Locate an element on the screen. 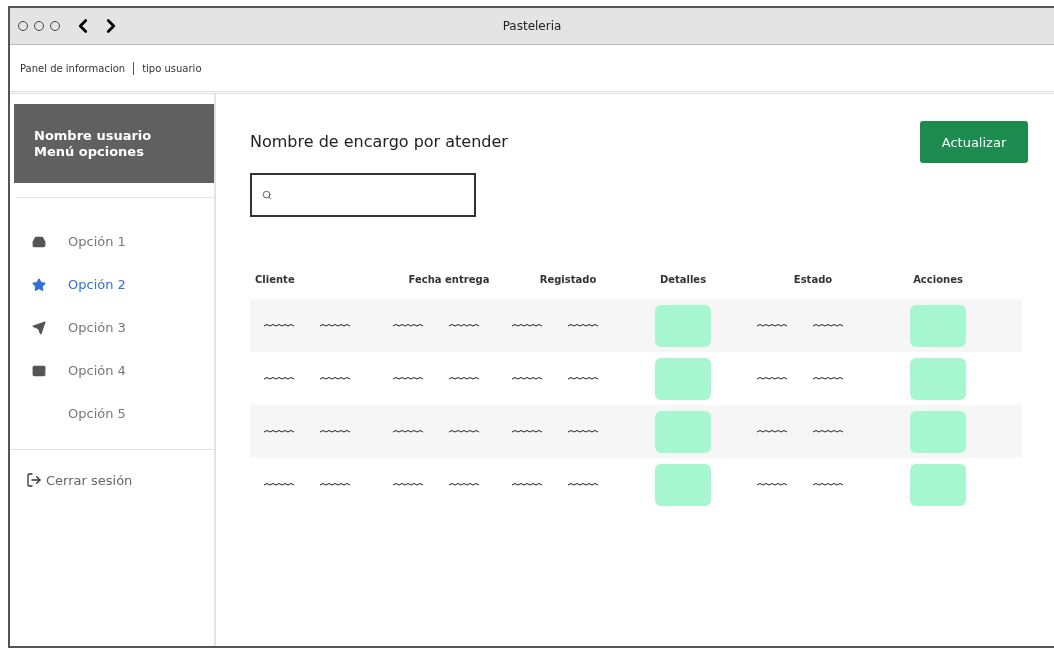 Image resolution: width=1054 pixels, height=654 pixels. search-icon is located at coordinates (267, 195).